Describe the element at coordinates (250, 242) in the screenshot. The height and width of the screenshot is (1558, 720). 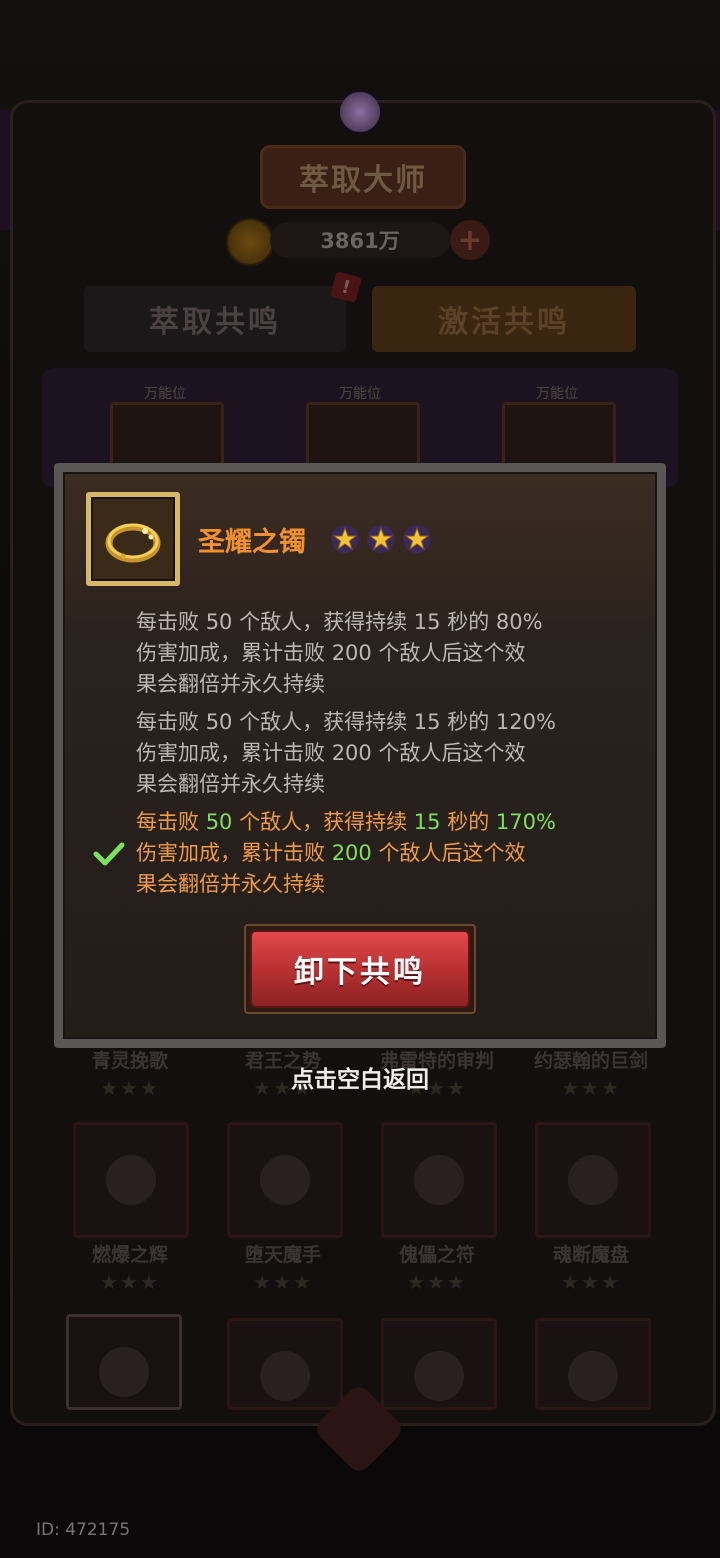
I see `coin-icon` at that location.